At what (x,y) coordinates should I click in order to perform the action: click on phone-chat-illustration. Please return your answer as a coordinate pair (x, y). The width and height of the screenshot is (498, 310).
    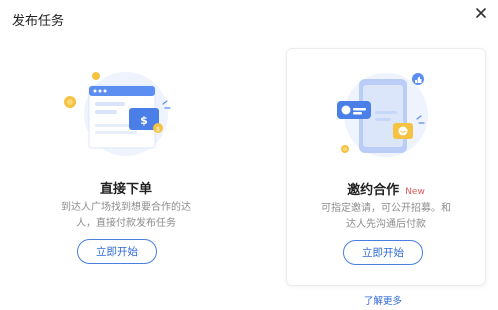
    Looking at the image, I should click on (382, 115).